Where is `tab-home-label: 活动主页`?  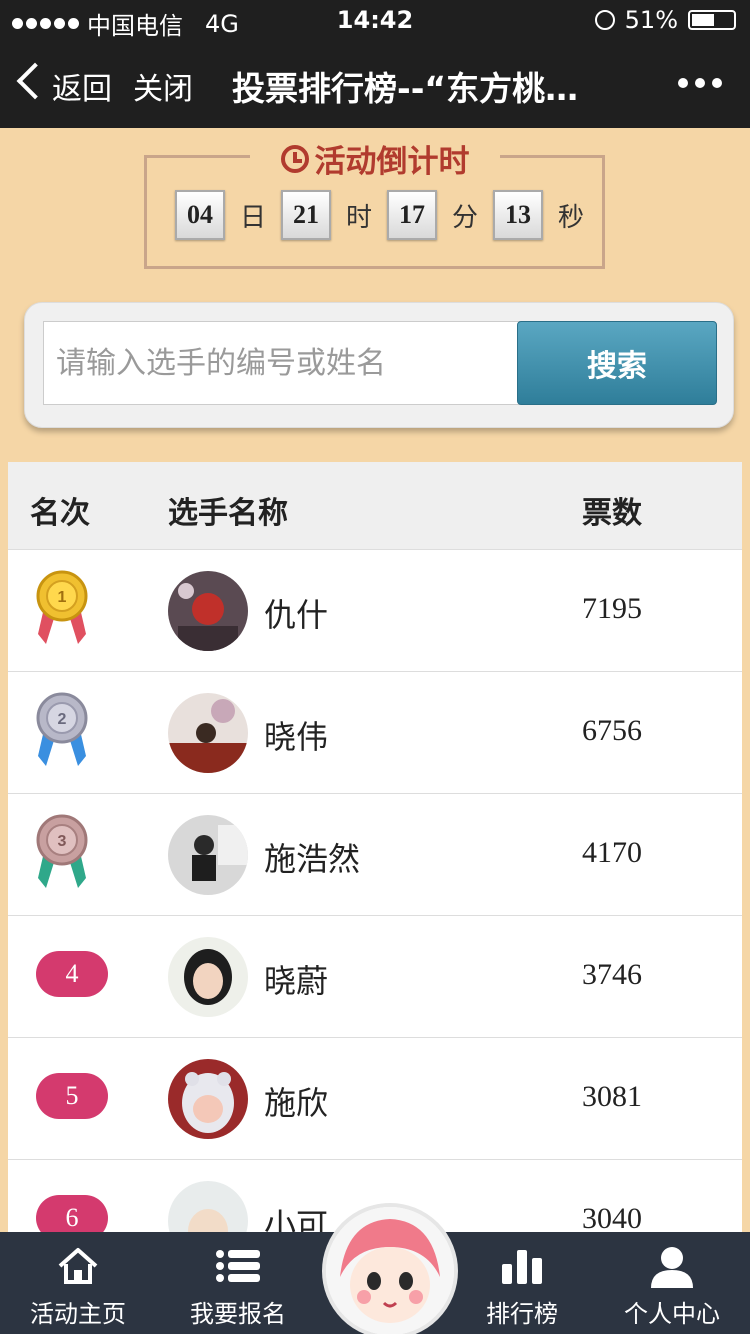
tab-home-label: 活动主页 is located at coordinates (78, 1314).